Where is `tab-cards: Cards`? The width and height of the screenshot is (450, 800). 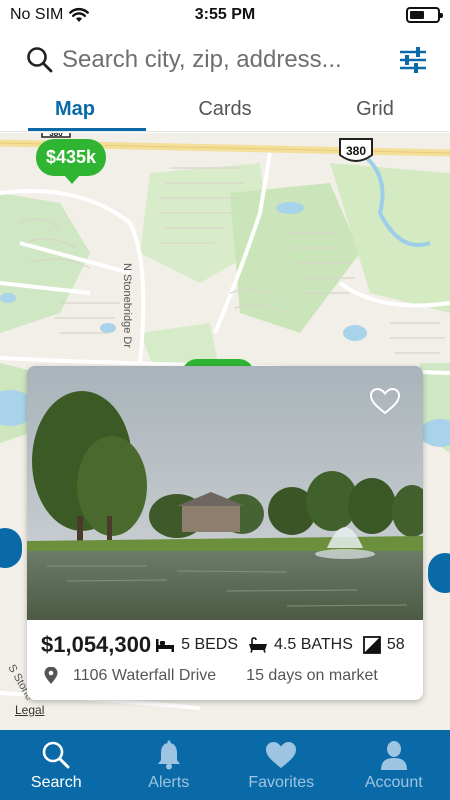 tab-cards: Cards is located at coordinates (225, 110).